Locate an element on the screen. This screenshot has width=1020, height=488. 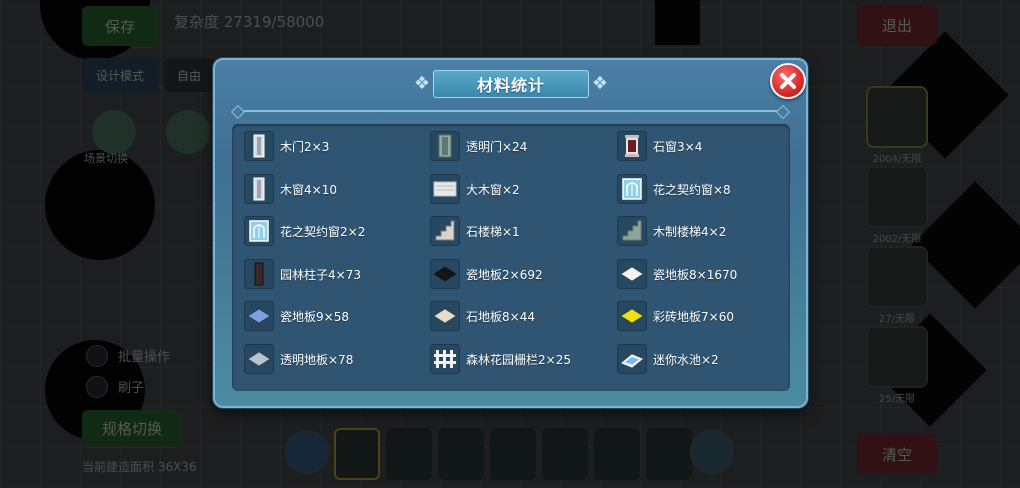
stone-tile-icon is located at coordinates (445, 316).